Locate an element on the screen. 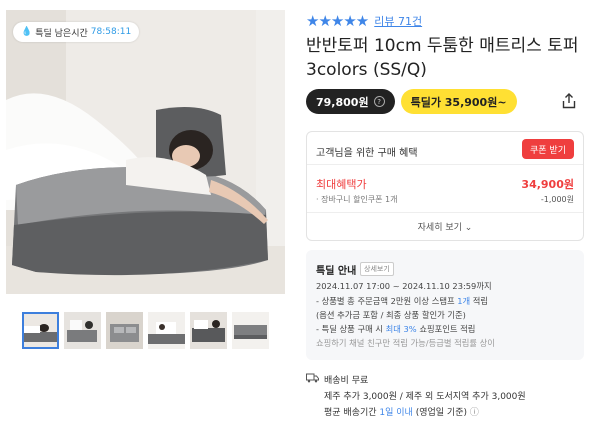  share-icon is located at coordinates (569, 101).